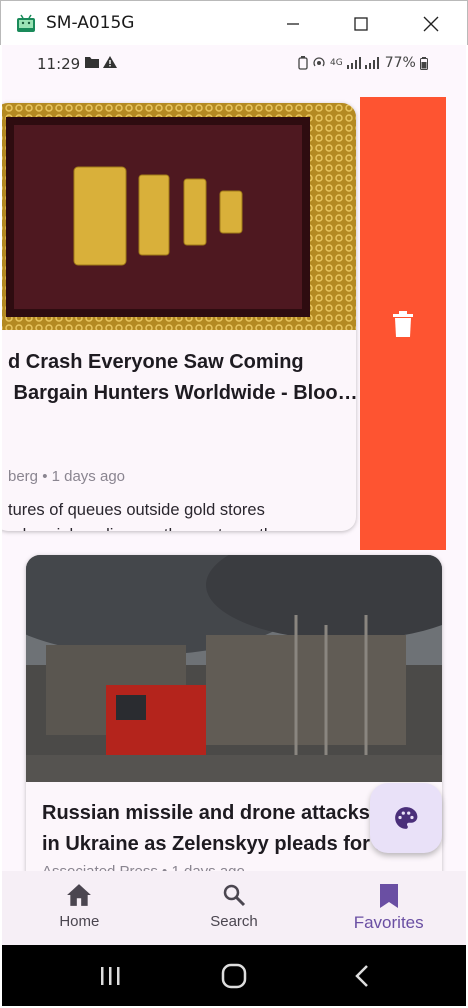  What do you see at coordinates (234, 22) in the screenshot?
I see `window-titlebar: SM-A015G` at bounding box center [234, 22].